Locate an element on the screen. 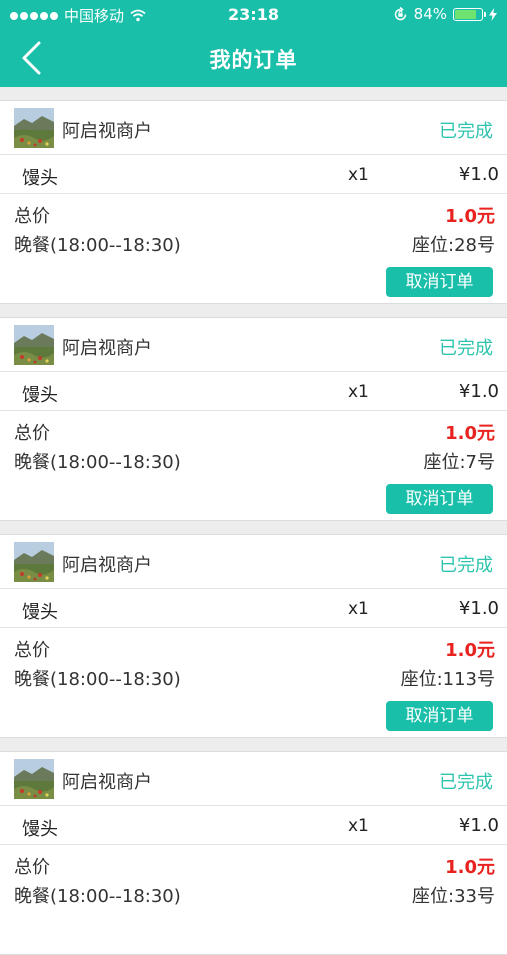  nav-bar: 我的订单 is located at coordinates (253, 58).